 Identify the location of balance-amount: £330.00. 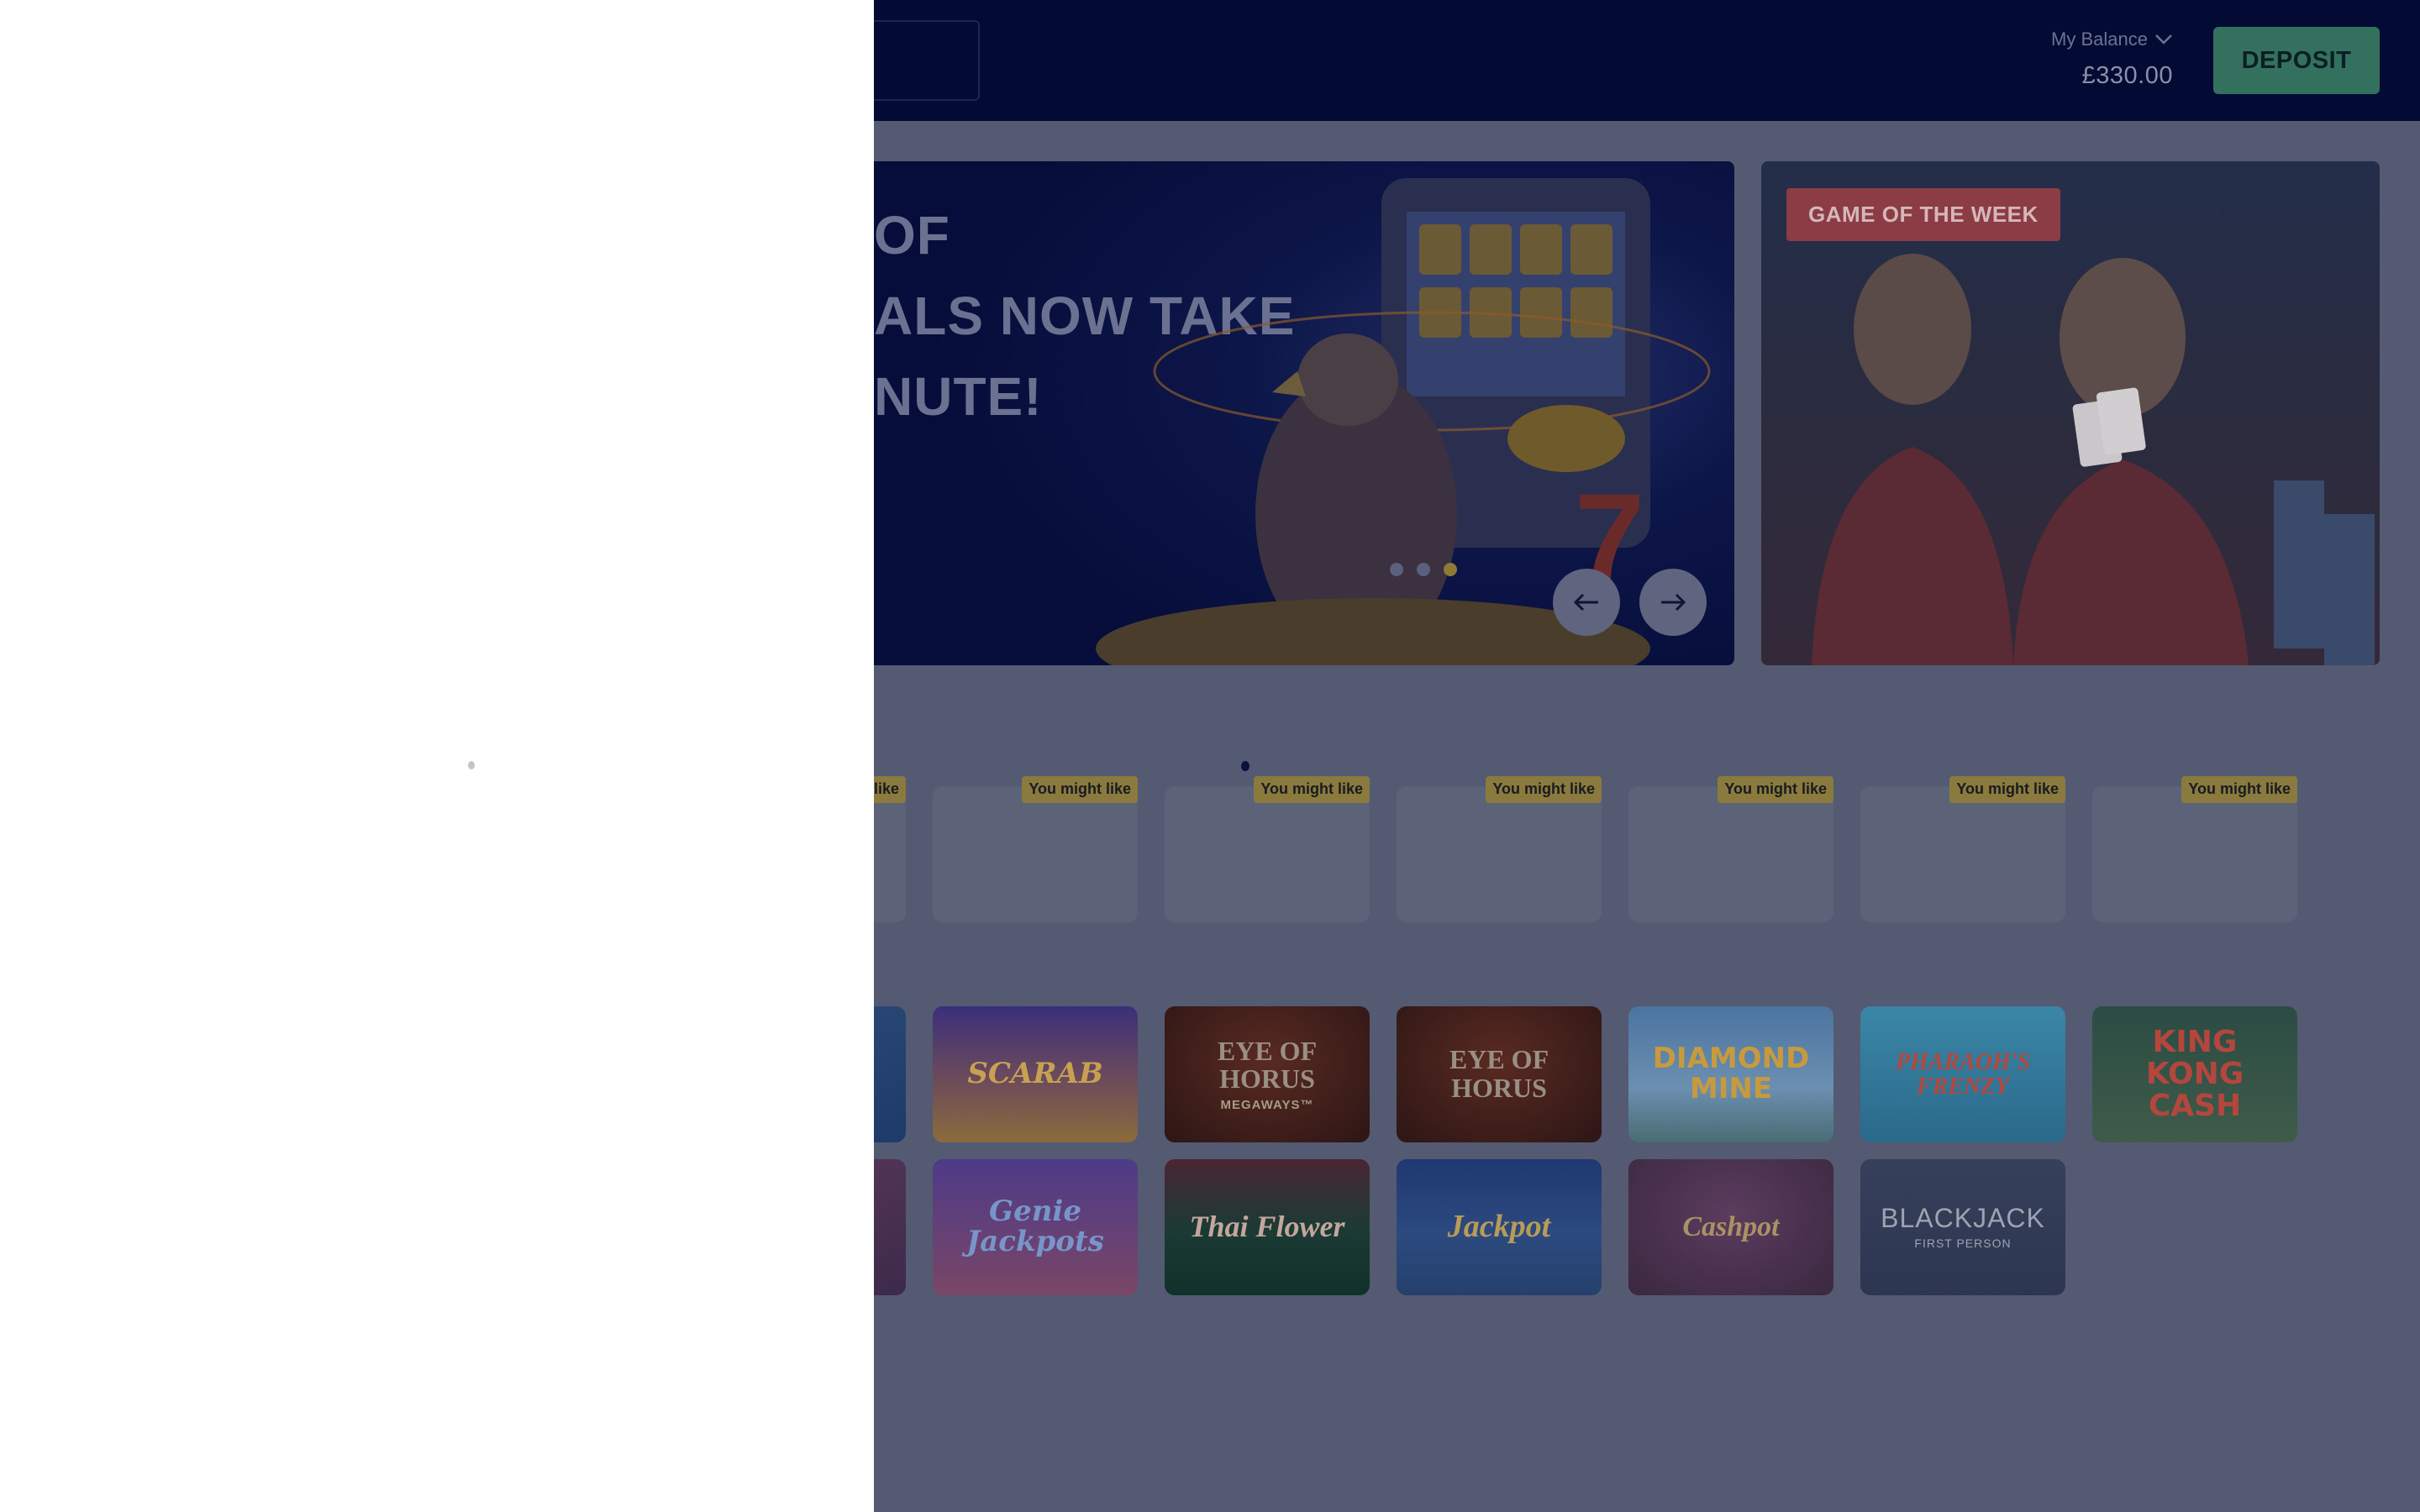
(2127, 75).